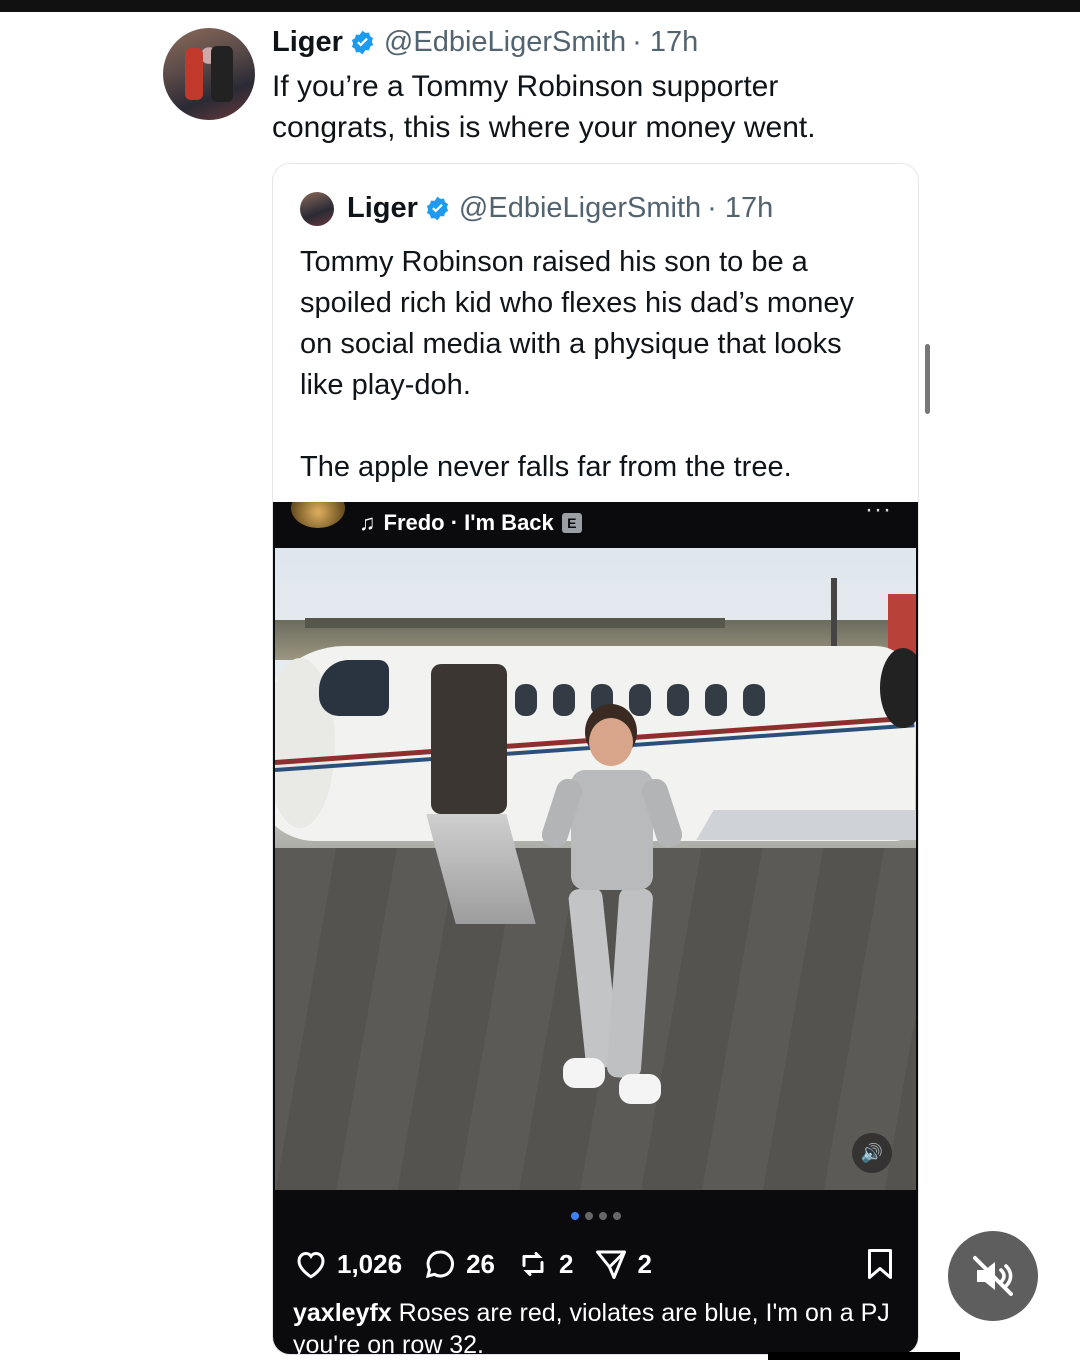  What do you see at coordinates (480, 1263) in the screenshot?
I see `comment-count: 26` at bounding box center [480, 1263].